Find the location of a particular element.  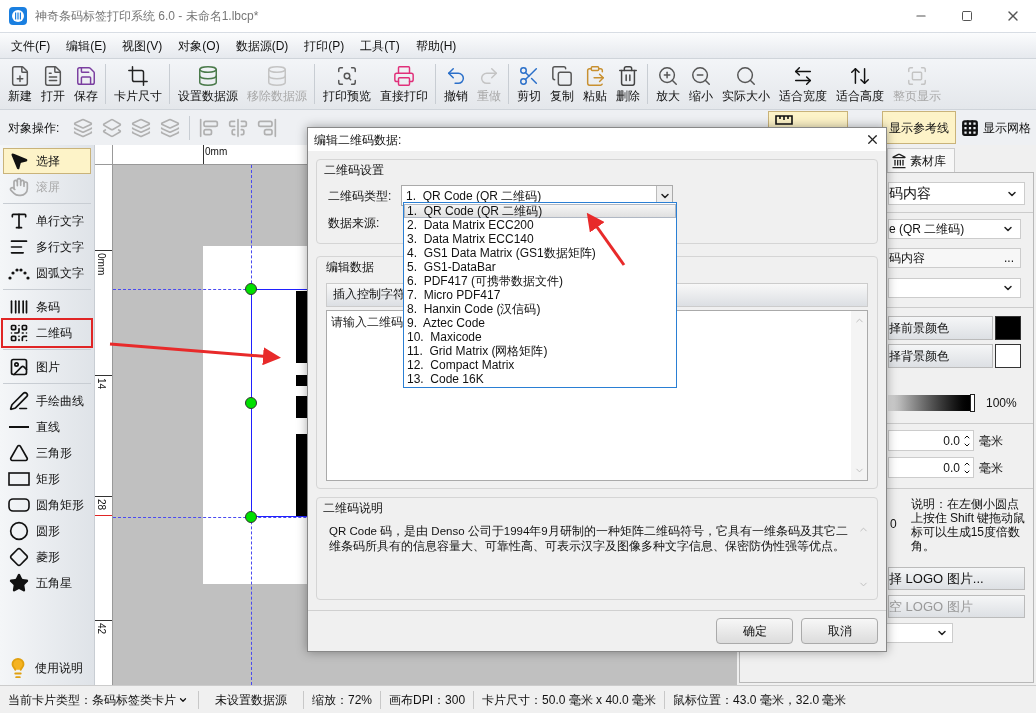

color-button: 择背景颜色 is located at coordinates (940, 356).